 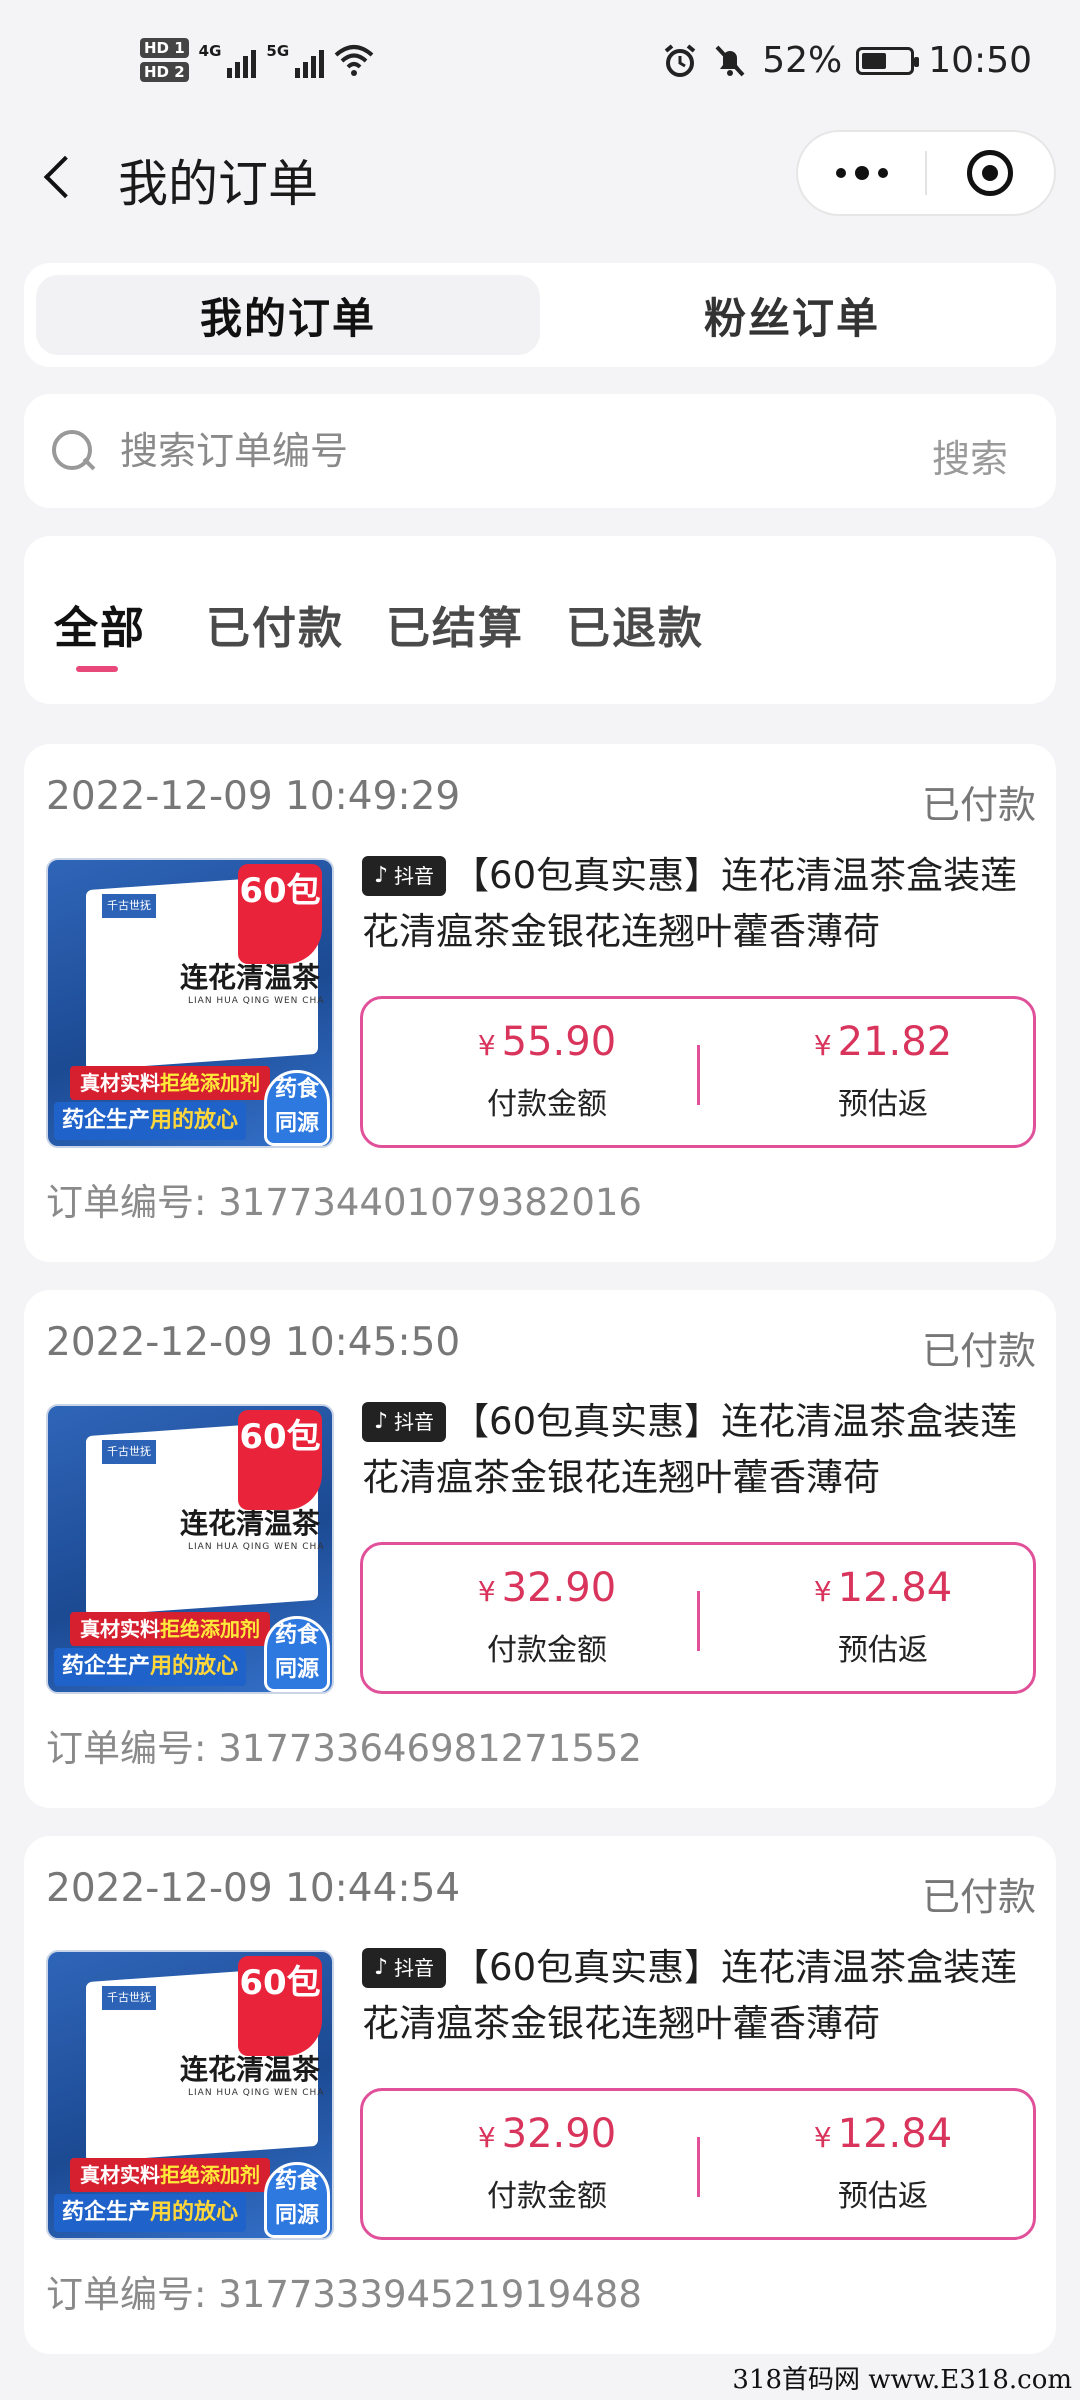 What do you see at coordinates (253, 1888) in the screenshot?
I see `order-time: 2022-12-09 10:44:54` at bounding box center [253, 1888].